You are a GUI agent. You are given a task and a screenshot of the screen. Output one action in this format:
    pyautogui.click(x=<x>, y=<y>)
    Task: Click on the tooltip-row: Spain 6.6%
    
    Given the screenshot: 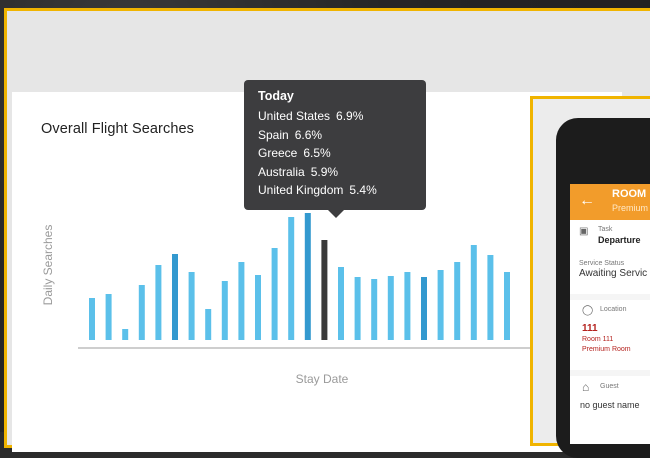 What is the action you would take?
    pyautogui.click(x=335, y=135)
    